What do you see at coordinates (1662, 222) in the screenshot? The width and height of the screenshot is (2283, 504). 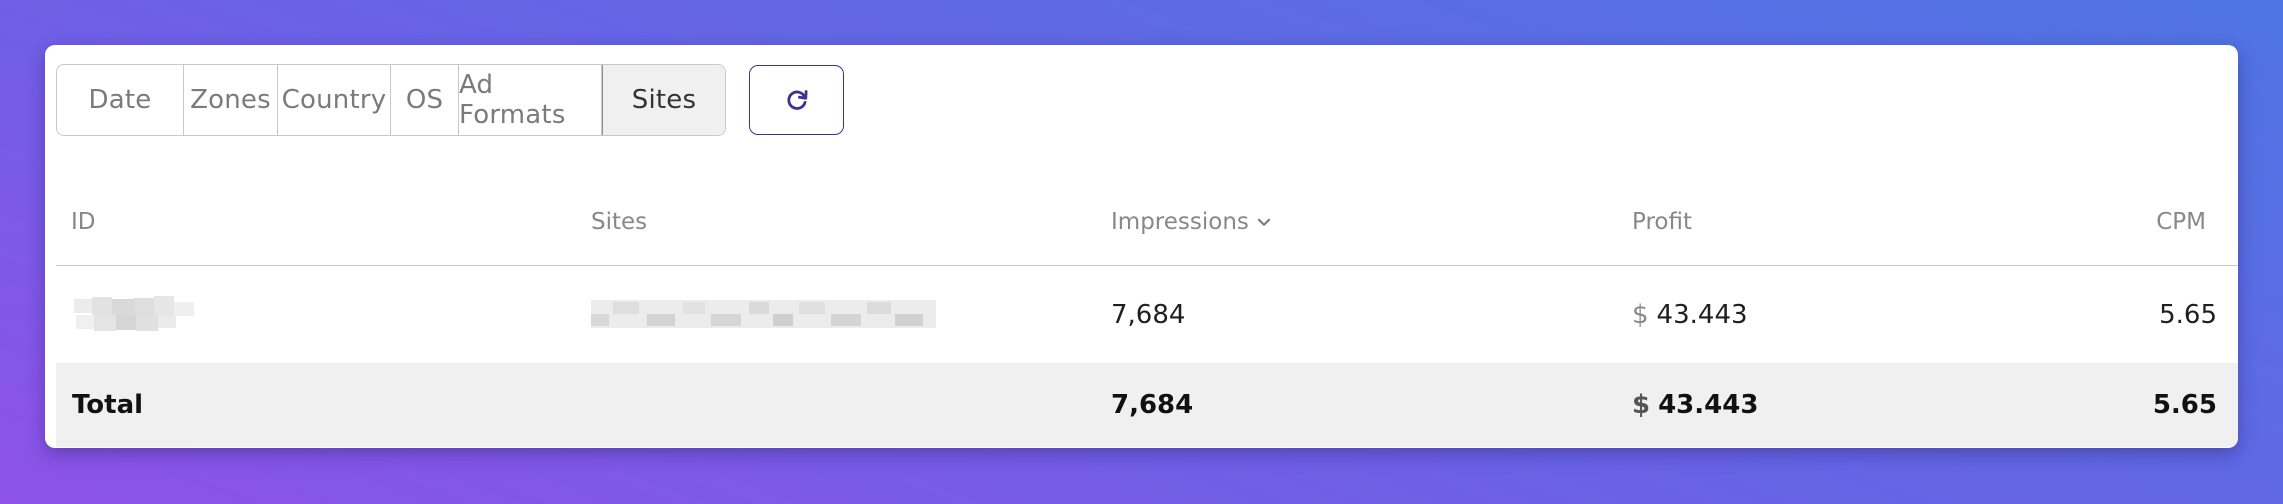 I see `column-header-profit: Profit` at bounding box center [1662, 222].